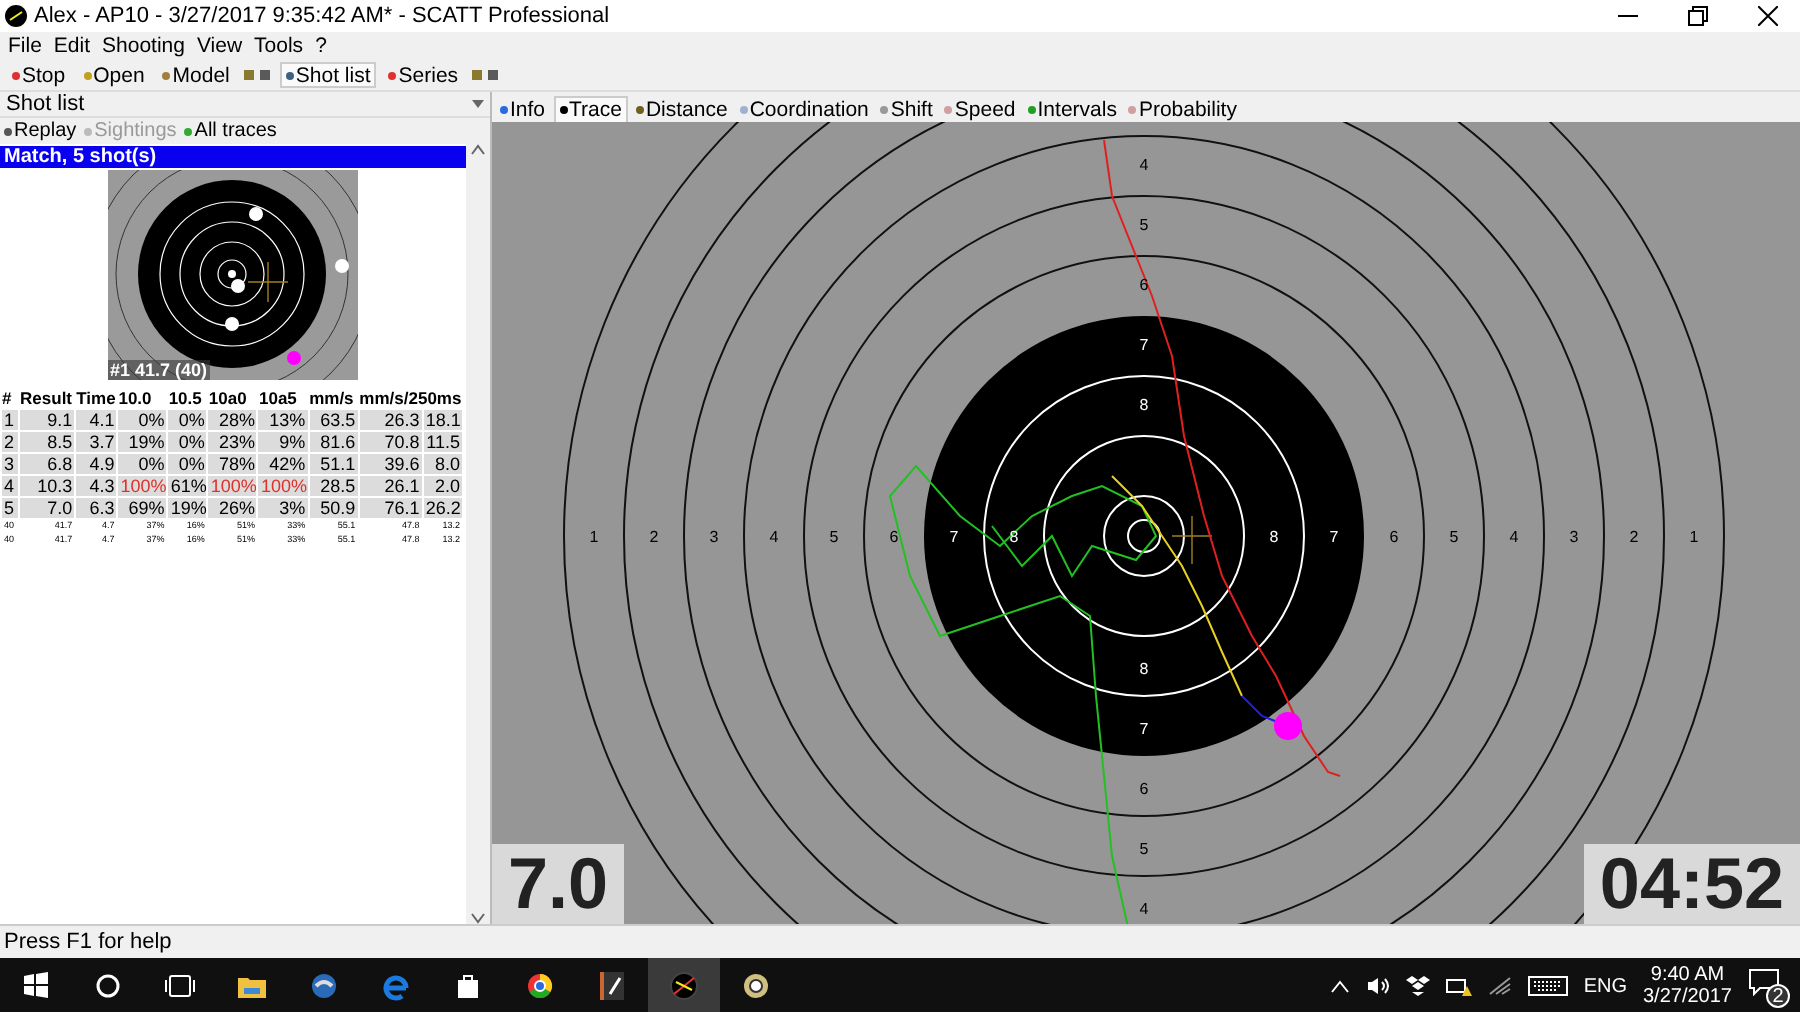  I want to click on start-icon, so click(36, 986).